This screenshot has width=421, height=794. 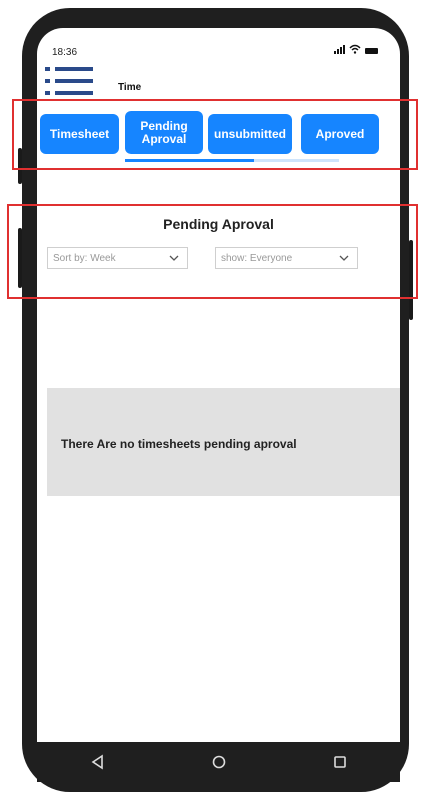 What do you see at coordinates (215, 134) in the screenshot?
I see `annotation-box-tabs` at bounding box center [215, 134].